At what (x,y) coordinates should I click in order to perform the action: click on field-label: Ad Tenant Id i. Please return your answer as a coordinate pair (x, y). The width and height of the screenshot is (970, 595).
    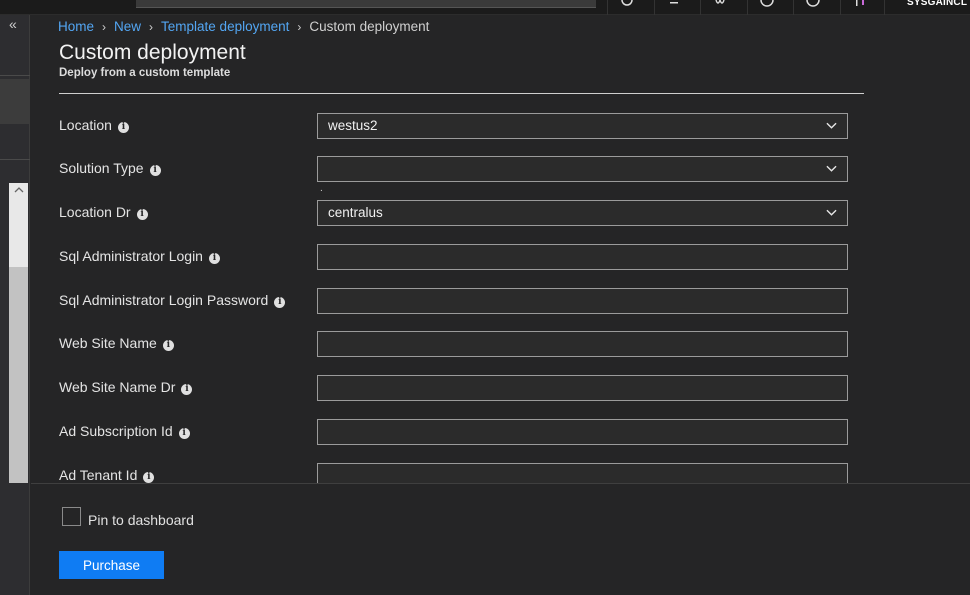
    Looking at the image, I should click on (107, 475).